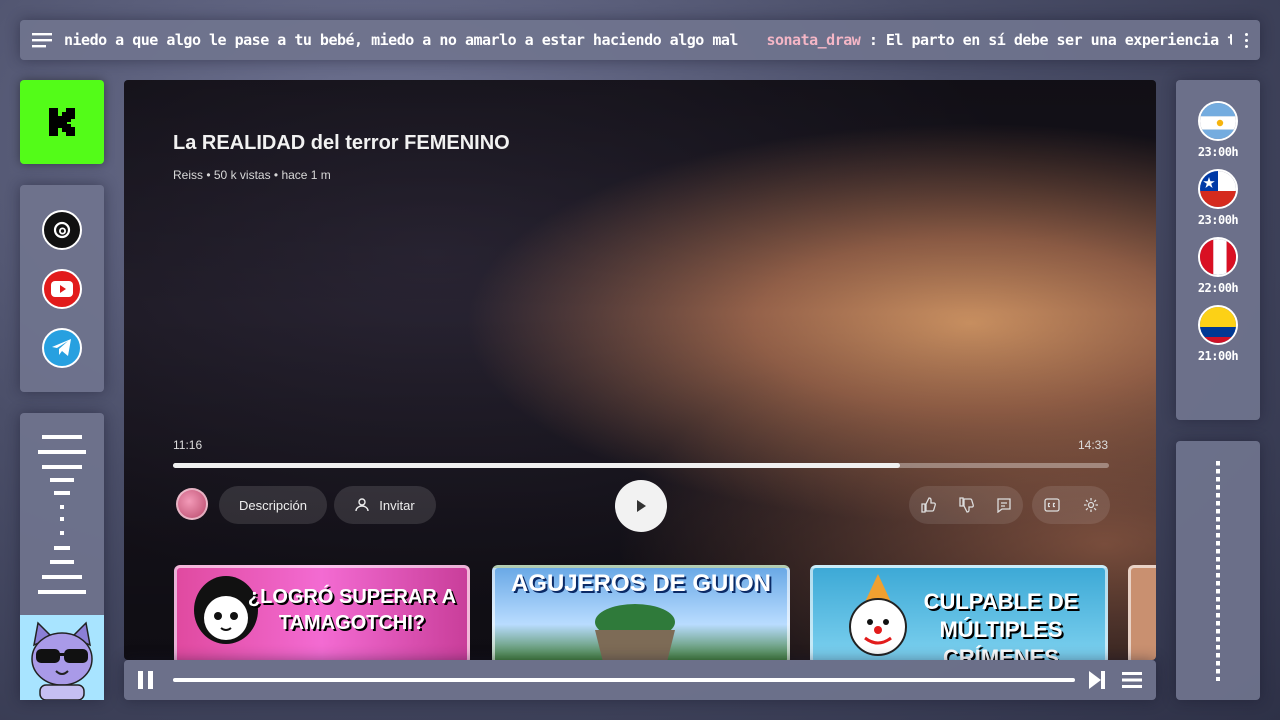  I want to click on suggested-video-thumbnail: AGUJEROS DE GUION, so click(641, 612).